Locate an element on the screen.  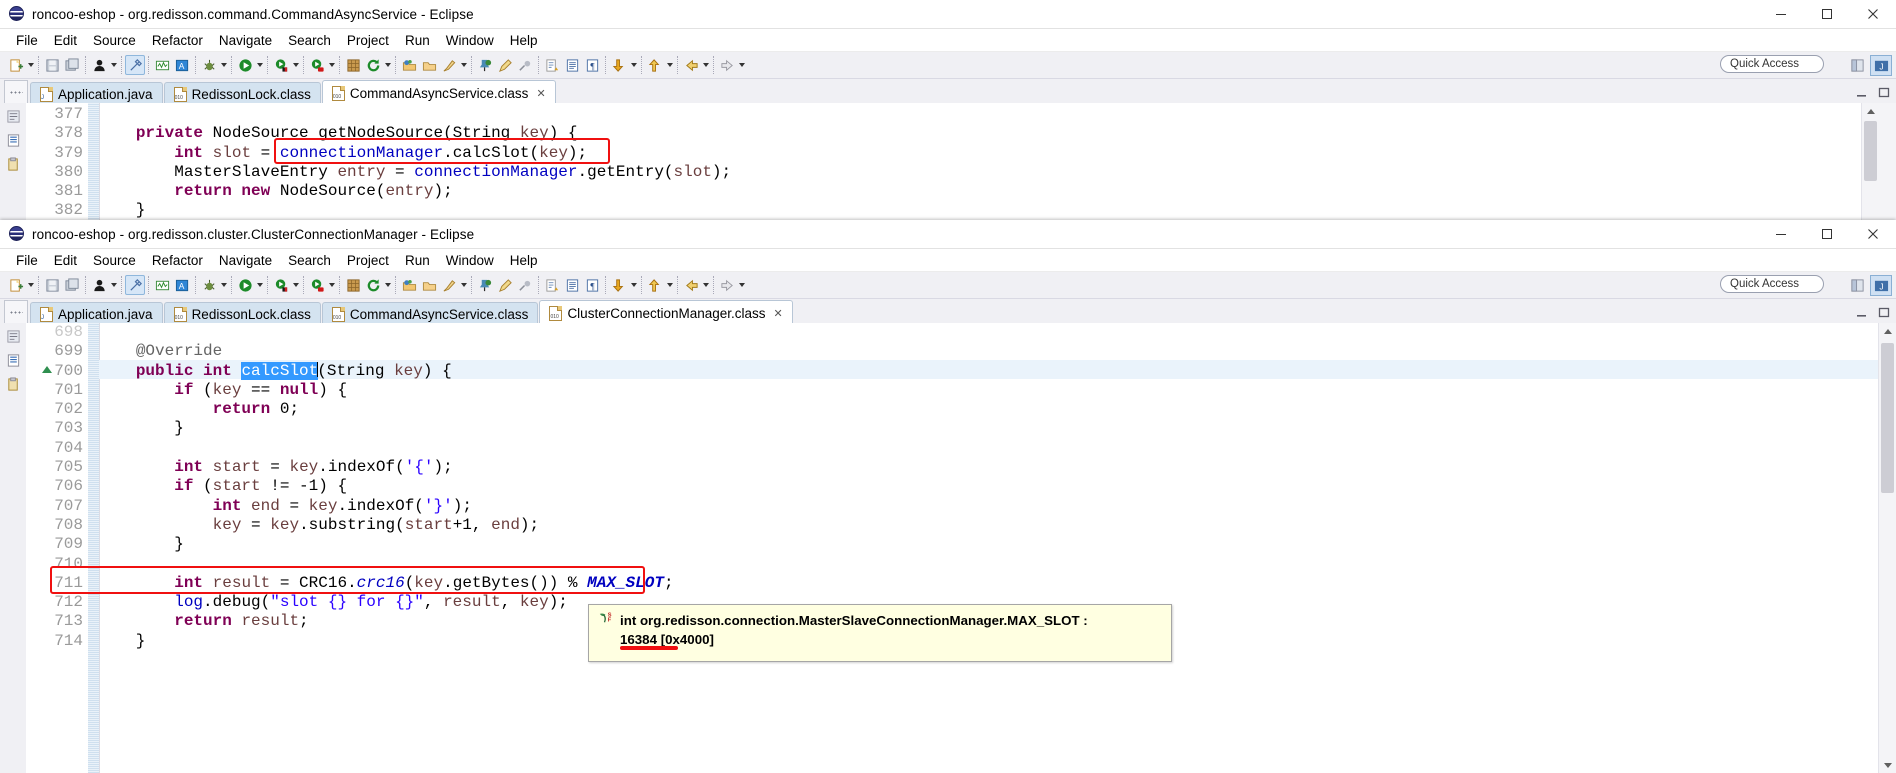
perspective-java-icon: J is located at coordinates (1881, 65).